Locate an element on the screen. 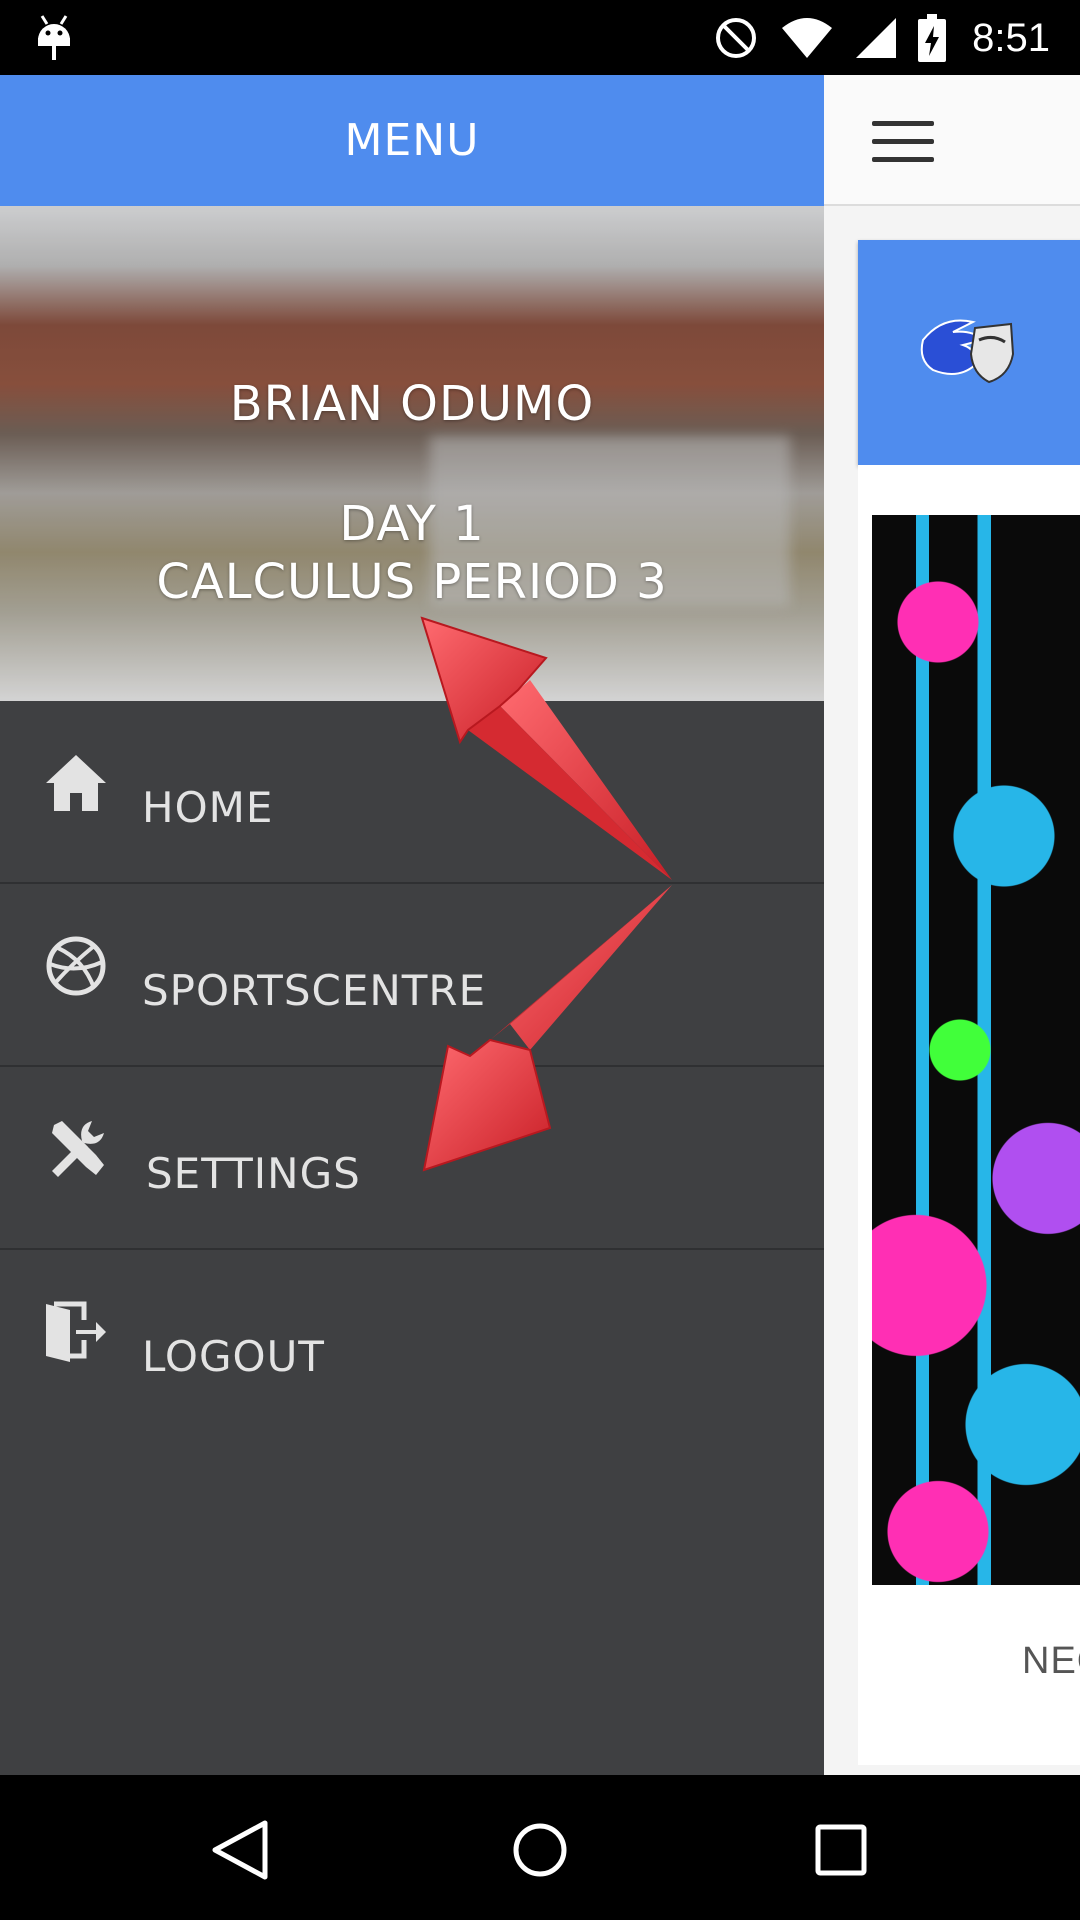 The width and height of the screenshot is (1080, 1920). news-headline: NEC is located at coordinates (1051, 1661).